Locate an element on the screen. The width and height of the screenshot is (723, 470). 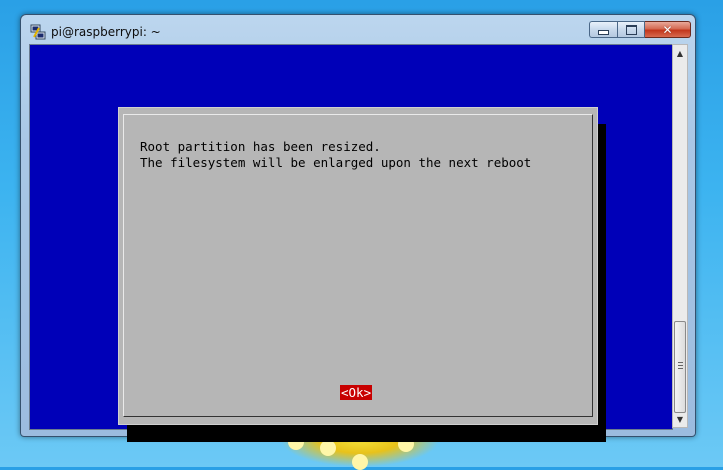
close-button: ✕ is located at coordinates (668, 29).